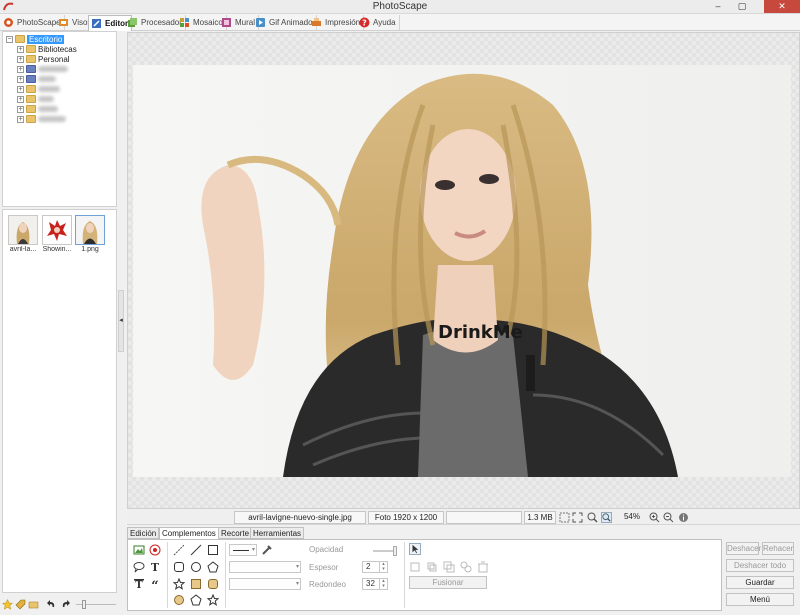 The image size is (800, 615). I want to click on redo-button: Rehacer, so click(778, 548).